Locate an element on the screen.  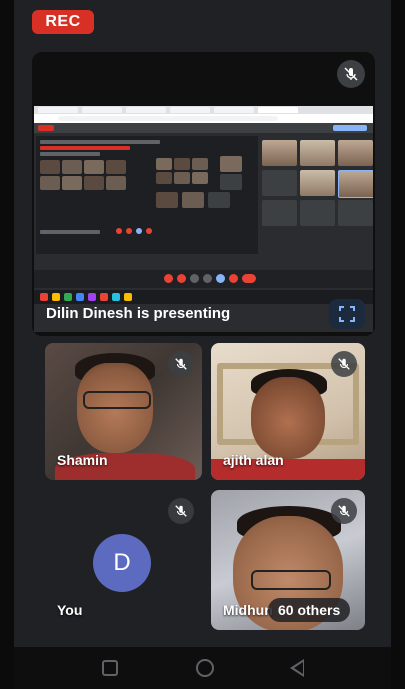
nested-meet-toolbar is located at coordinates (203, 279).